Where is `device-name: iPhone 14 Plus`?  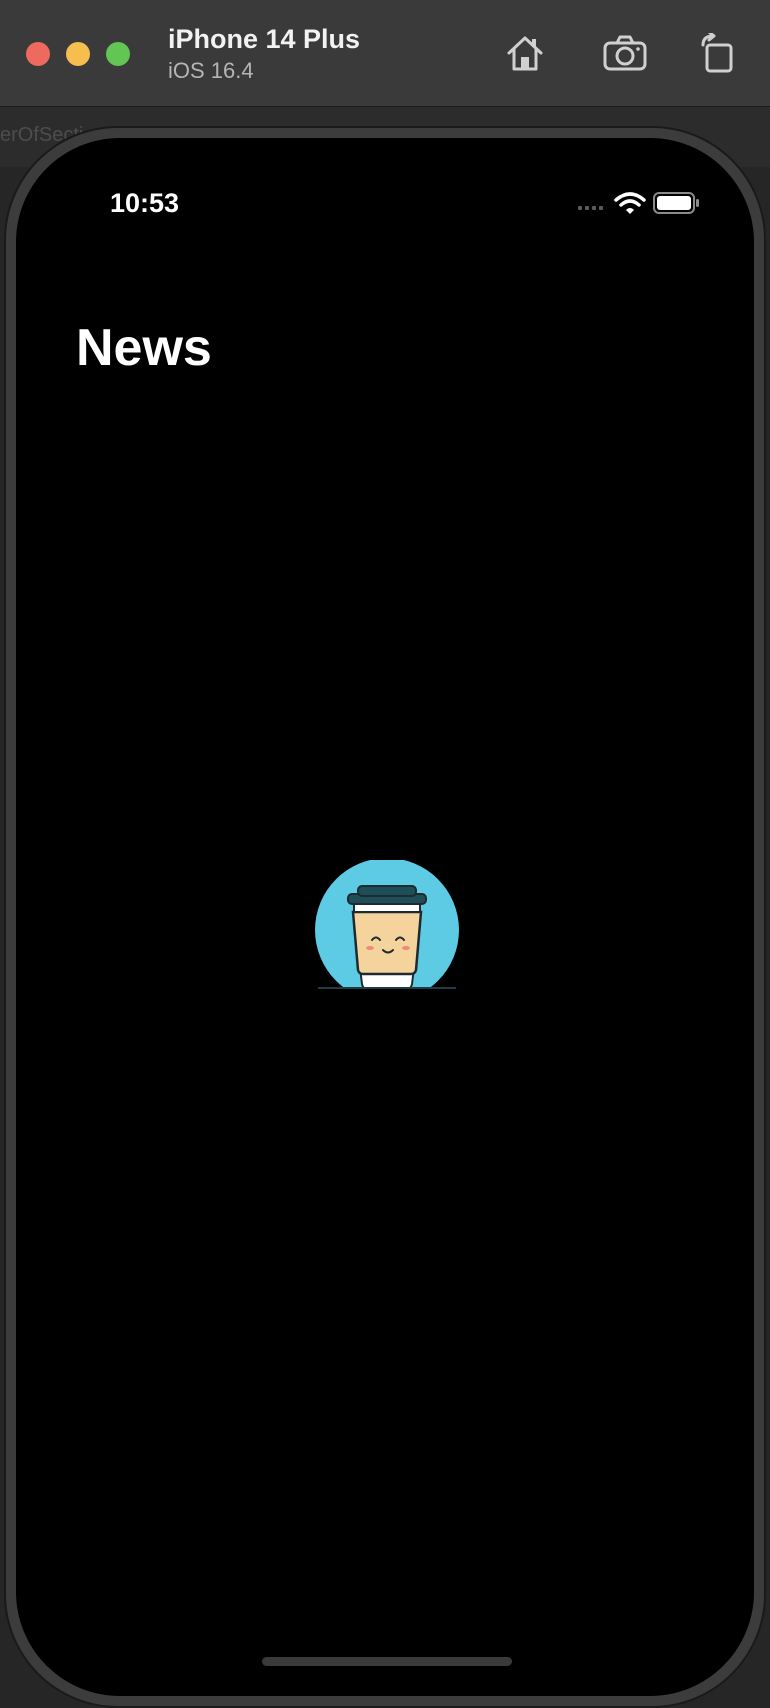
device-name: iPhone 14 Plus is located at coordinates (264, 39).